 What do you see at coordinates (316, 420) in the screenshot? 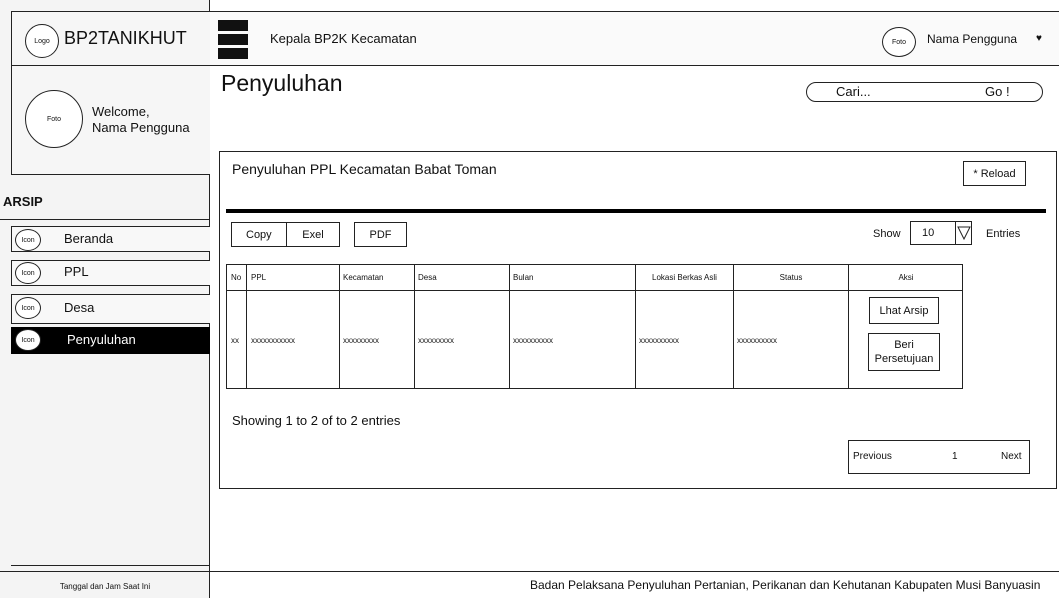
I see `table-info: Showing 1 to 2 of to 2 entries` at bounding box center [316, 420].